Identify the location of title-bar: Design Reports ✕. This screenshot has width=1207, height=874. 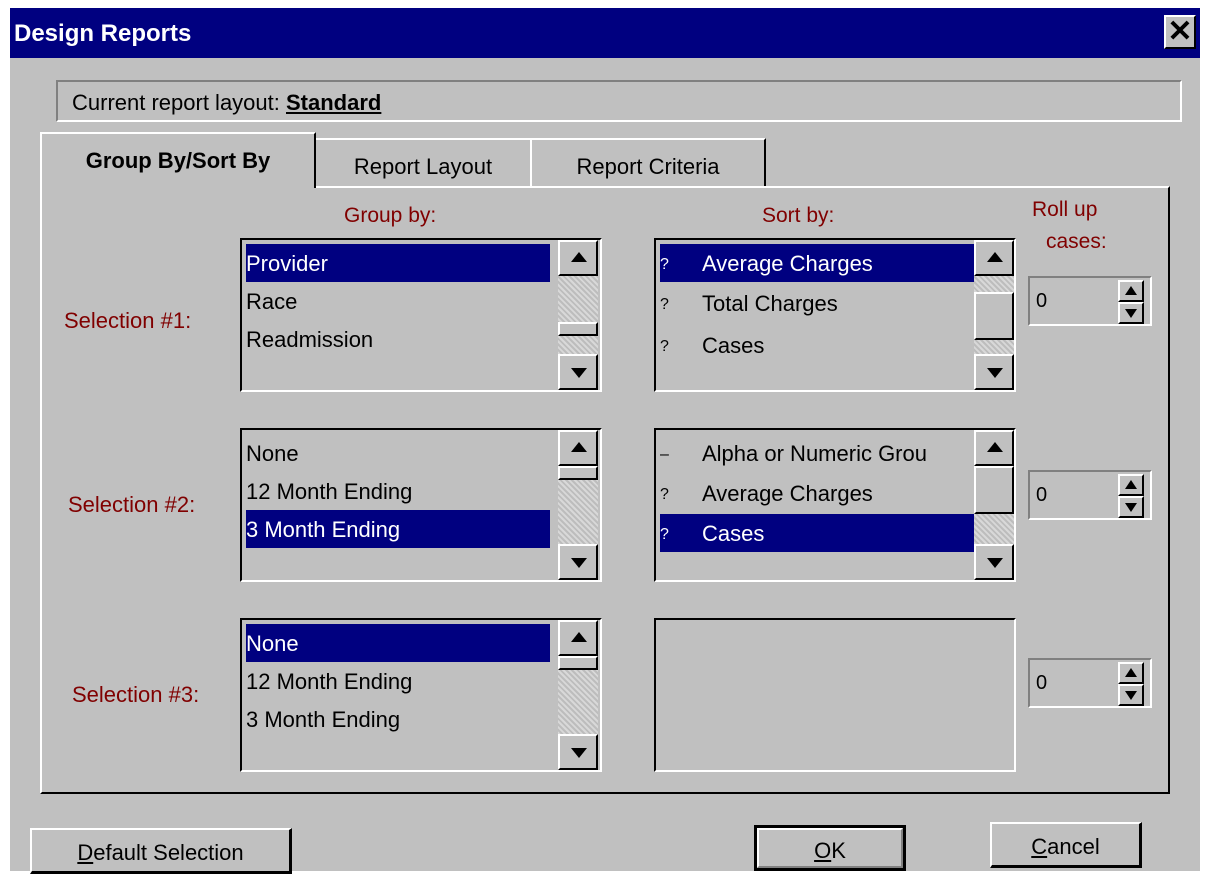
(605, 33).